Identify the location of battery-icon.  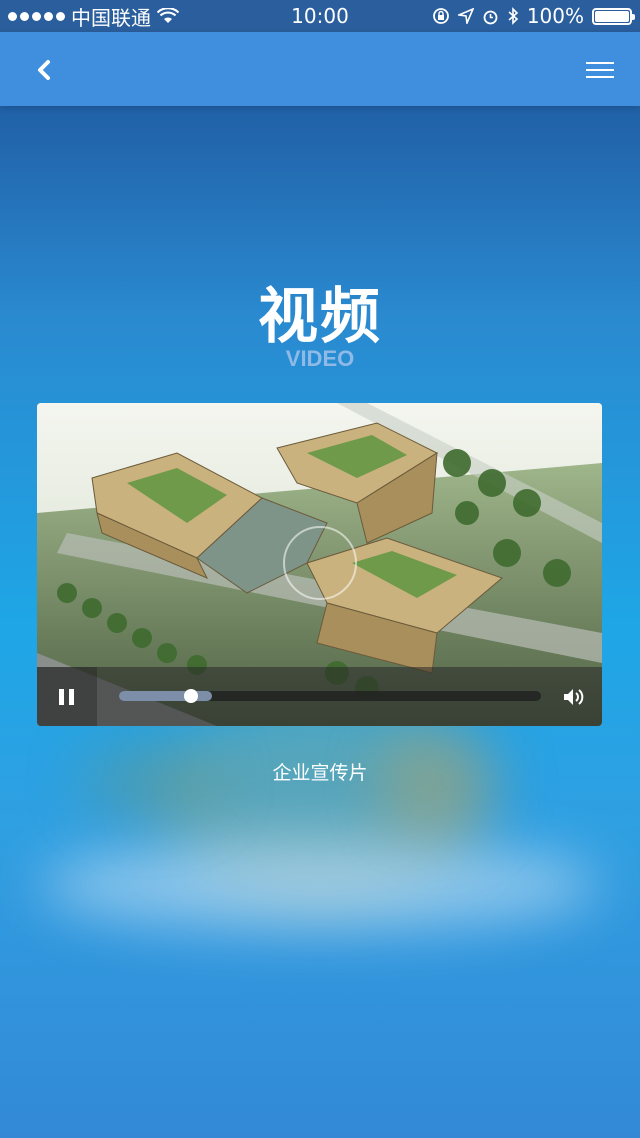
(613, 16).